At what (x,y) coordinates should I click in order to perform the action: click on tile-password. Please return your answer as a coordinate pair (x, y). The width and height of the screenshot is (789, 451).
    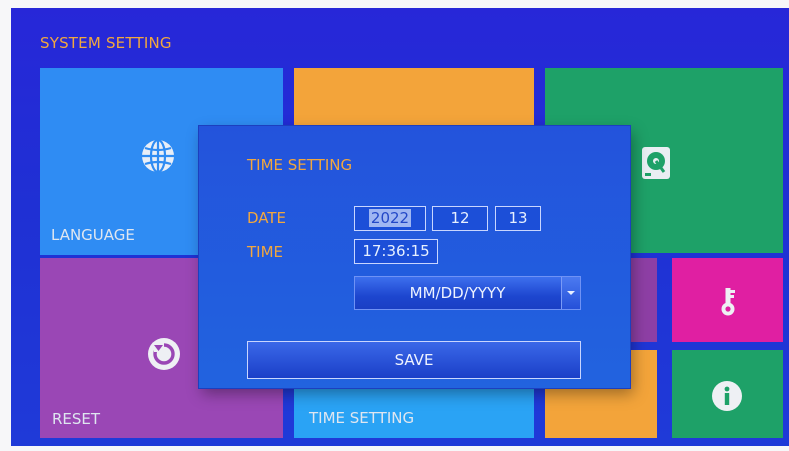
    Looking at the image, I should click on (727, 300).